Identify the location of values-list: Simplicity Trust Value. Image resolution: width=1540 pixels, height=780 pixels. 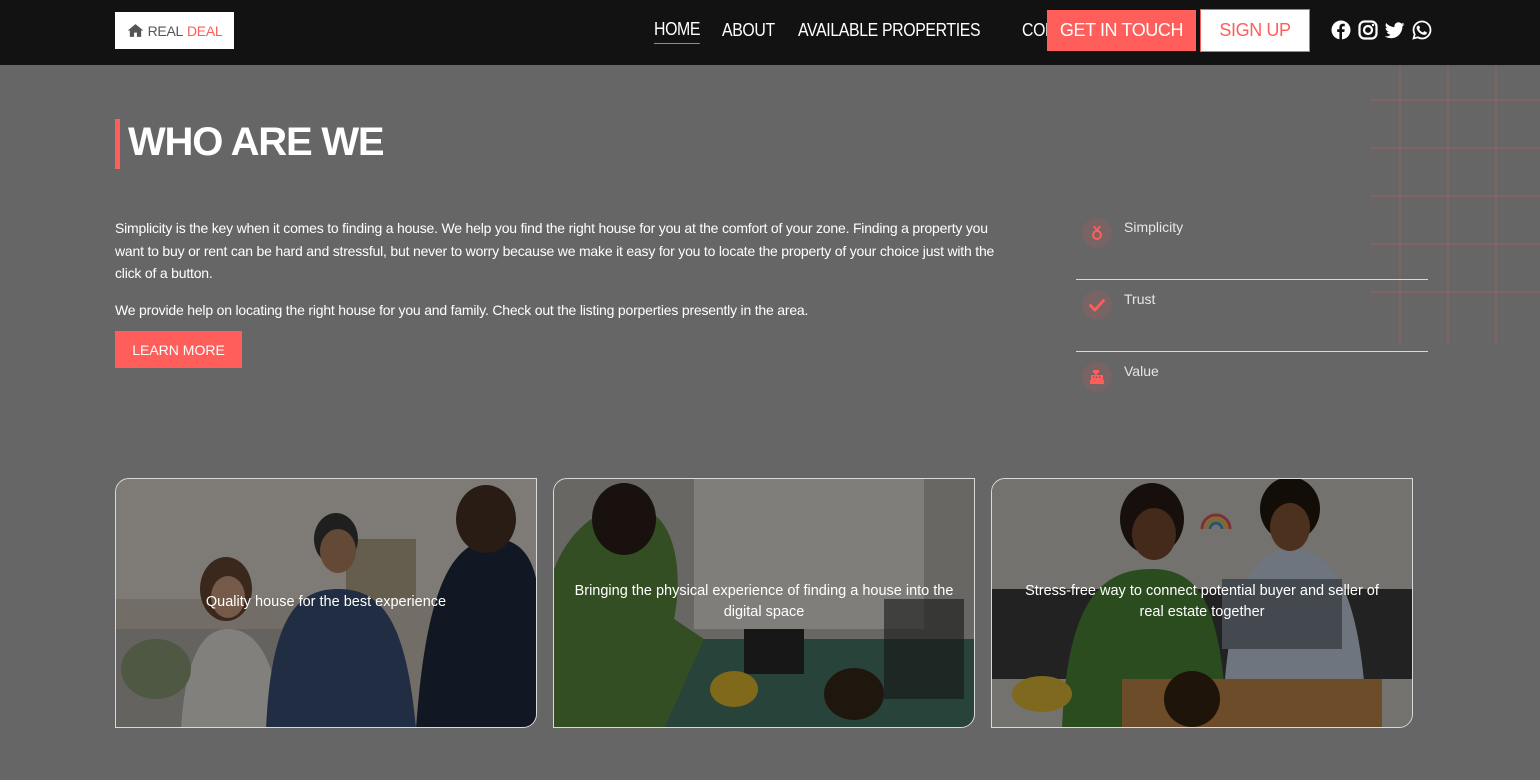
(1252, 316).